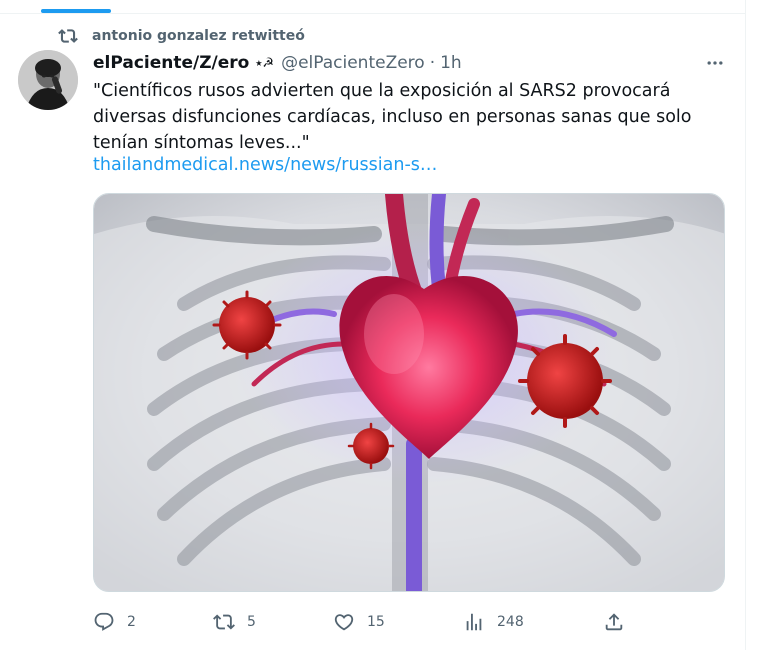 This screenshot has height=650, width=770. What do you see at coordinates (265, 63) in the screenshot?
I see `name-emoji-badge: ⭑☭` at bounding box center [265, 63].